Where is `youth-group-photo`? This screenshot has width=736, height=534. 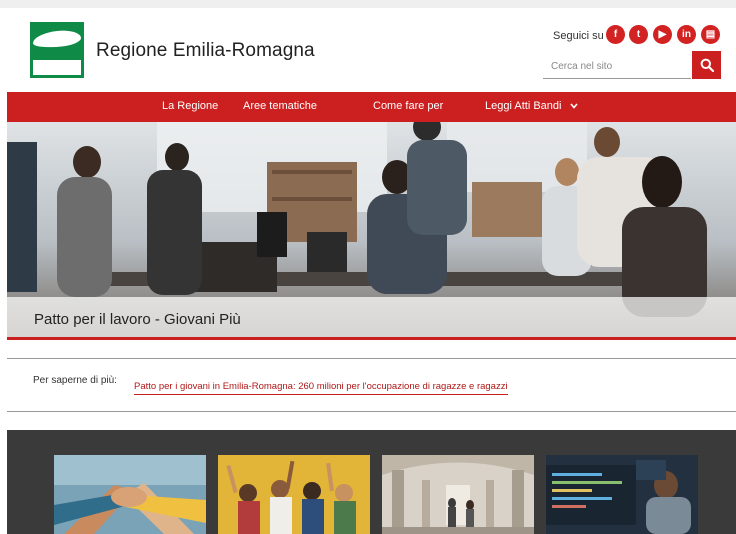 youth-group-photo is located at coordinates (294, 494).